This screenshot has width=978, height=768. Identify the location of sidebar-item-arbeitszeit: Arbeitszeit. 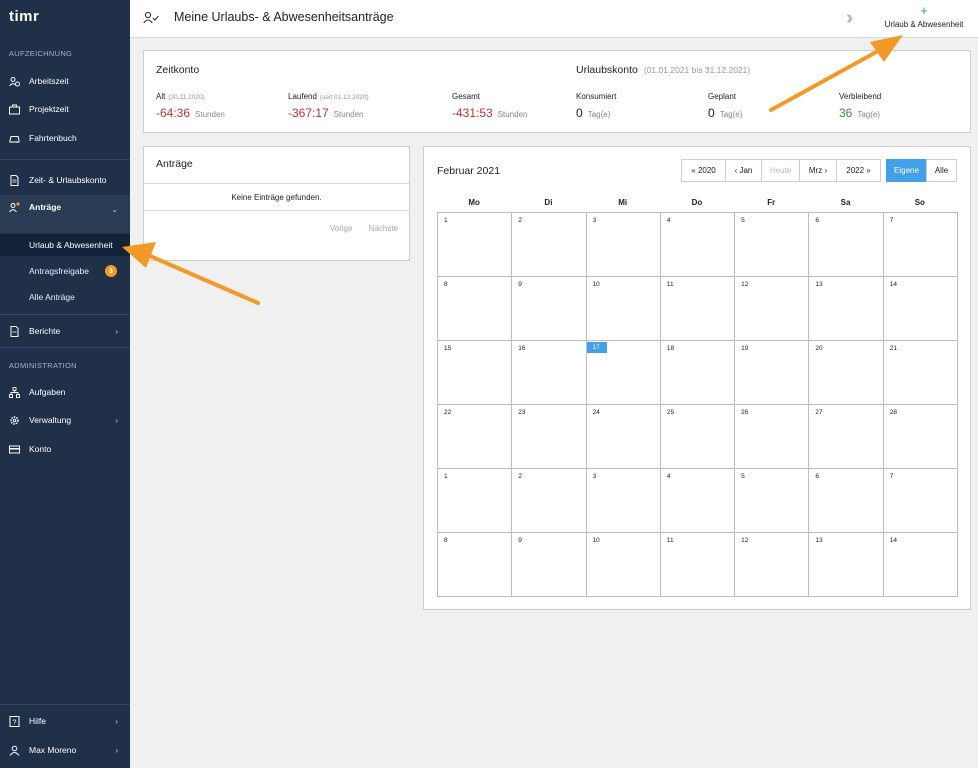
(65, 81).